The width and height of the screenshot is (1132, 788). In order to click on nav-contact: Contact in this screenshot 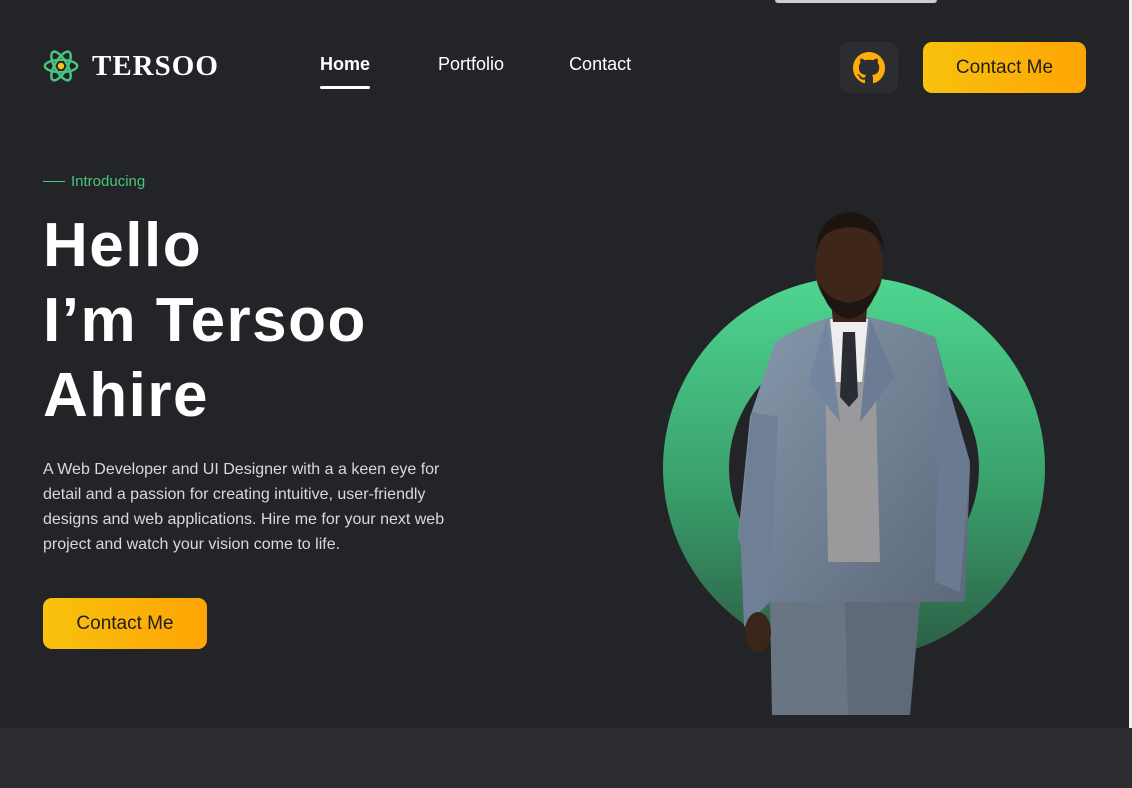, I will do `click(600, 71)`.